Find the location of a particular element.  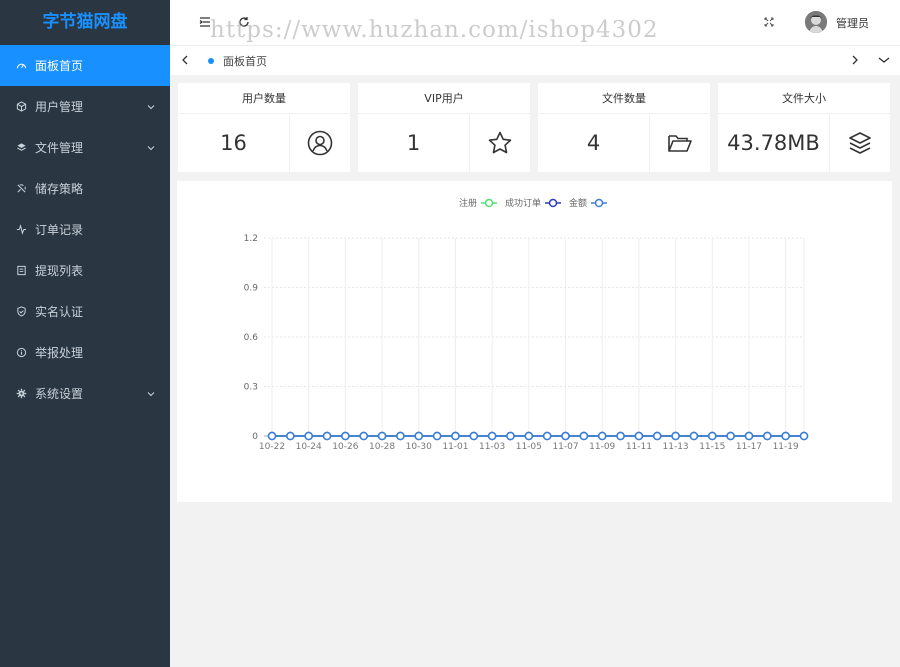

avatar is located at coordinates (816, 22).